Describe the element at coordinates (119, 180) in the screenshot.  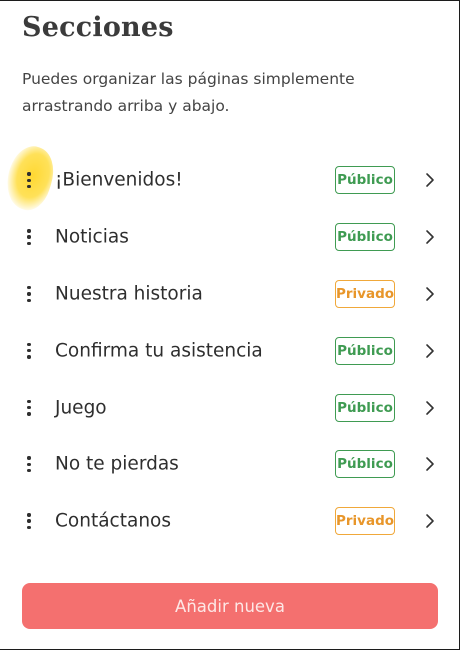
I see `section-label: ¡Bienvenidos!` at that location.